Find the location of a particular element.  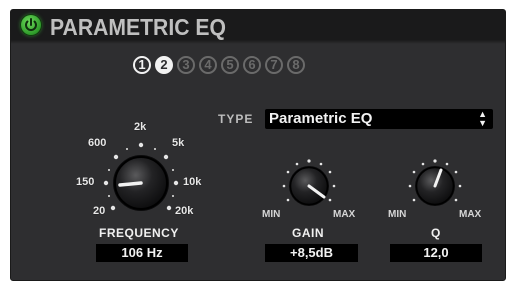

q-readout: 12,0 is located at coordinates (436, 253).